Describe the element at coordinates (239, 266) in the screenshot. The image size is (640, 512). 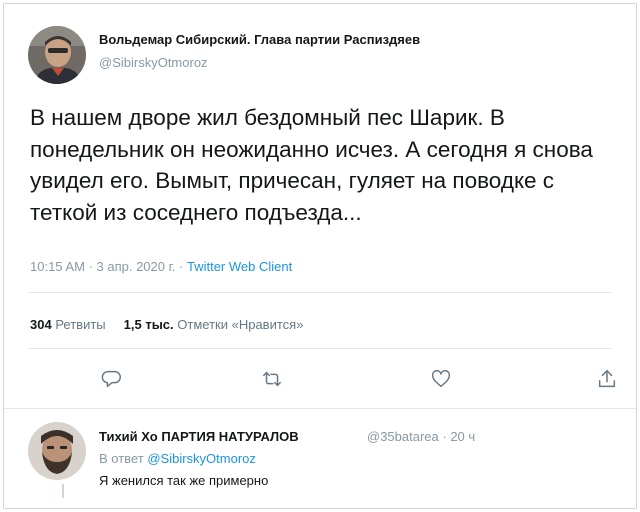
I see `tweet-client-link: Twitter Web Client` at that location.